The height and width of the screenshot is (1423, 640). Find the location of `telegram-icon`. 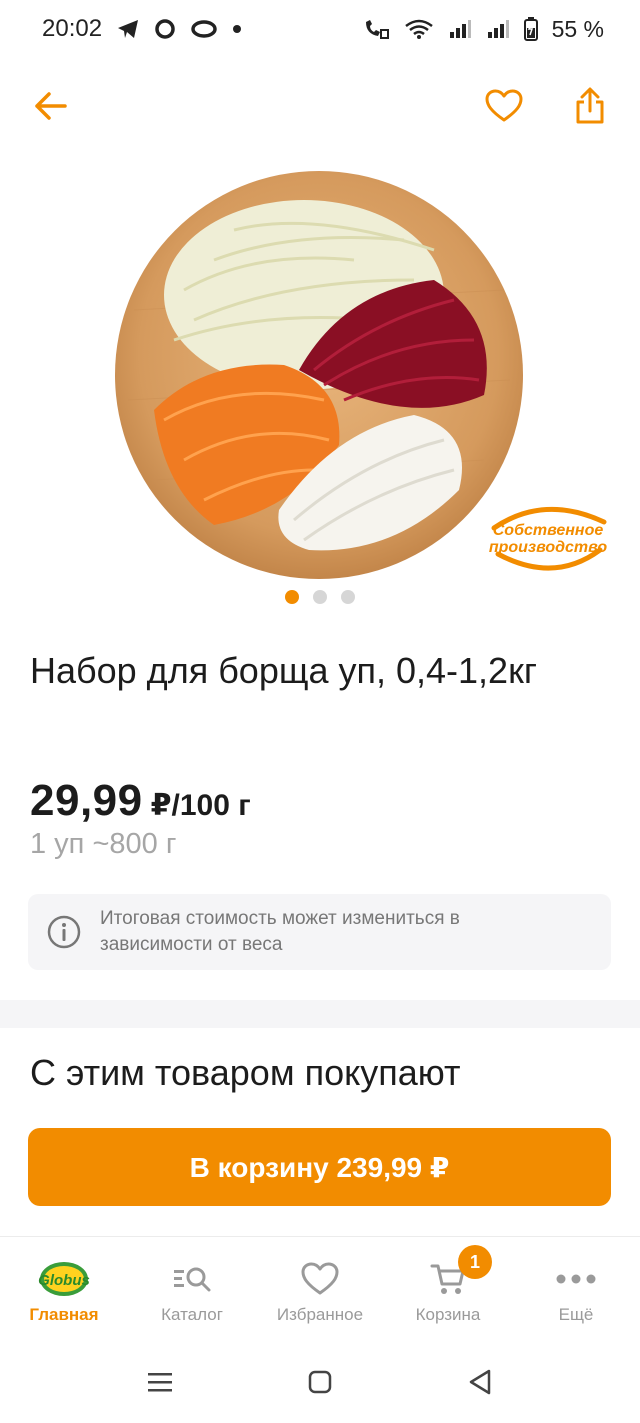

telegram-icon is located at coordinates (128, 29).